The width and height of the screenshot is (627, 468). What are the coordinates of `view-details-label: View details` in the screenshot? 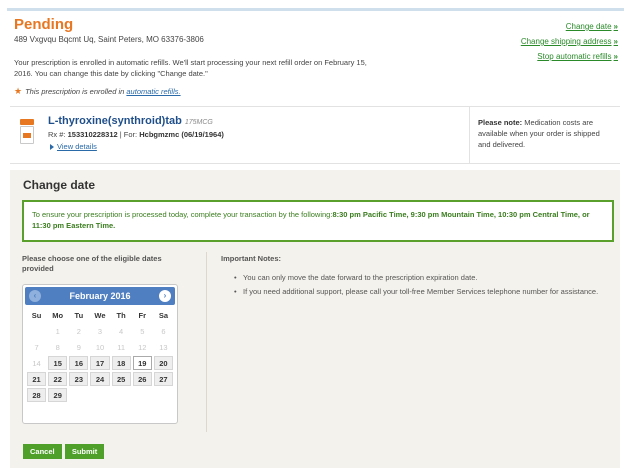 It's located at (77, 146).